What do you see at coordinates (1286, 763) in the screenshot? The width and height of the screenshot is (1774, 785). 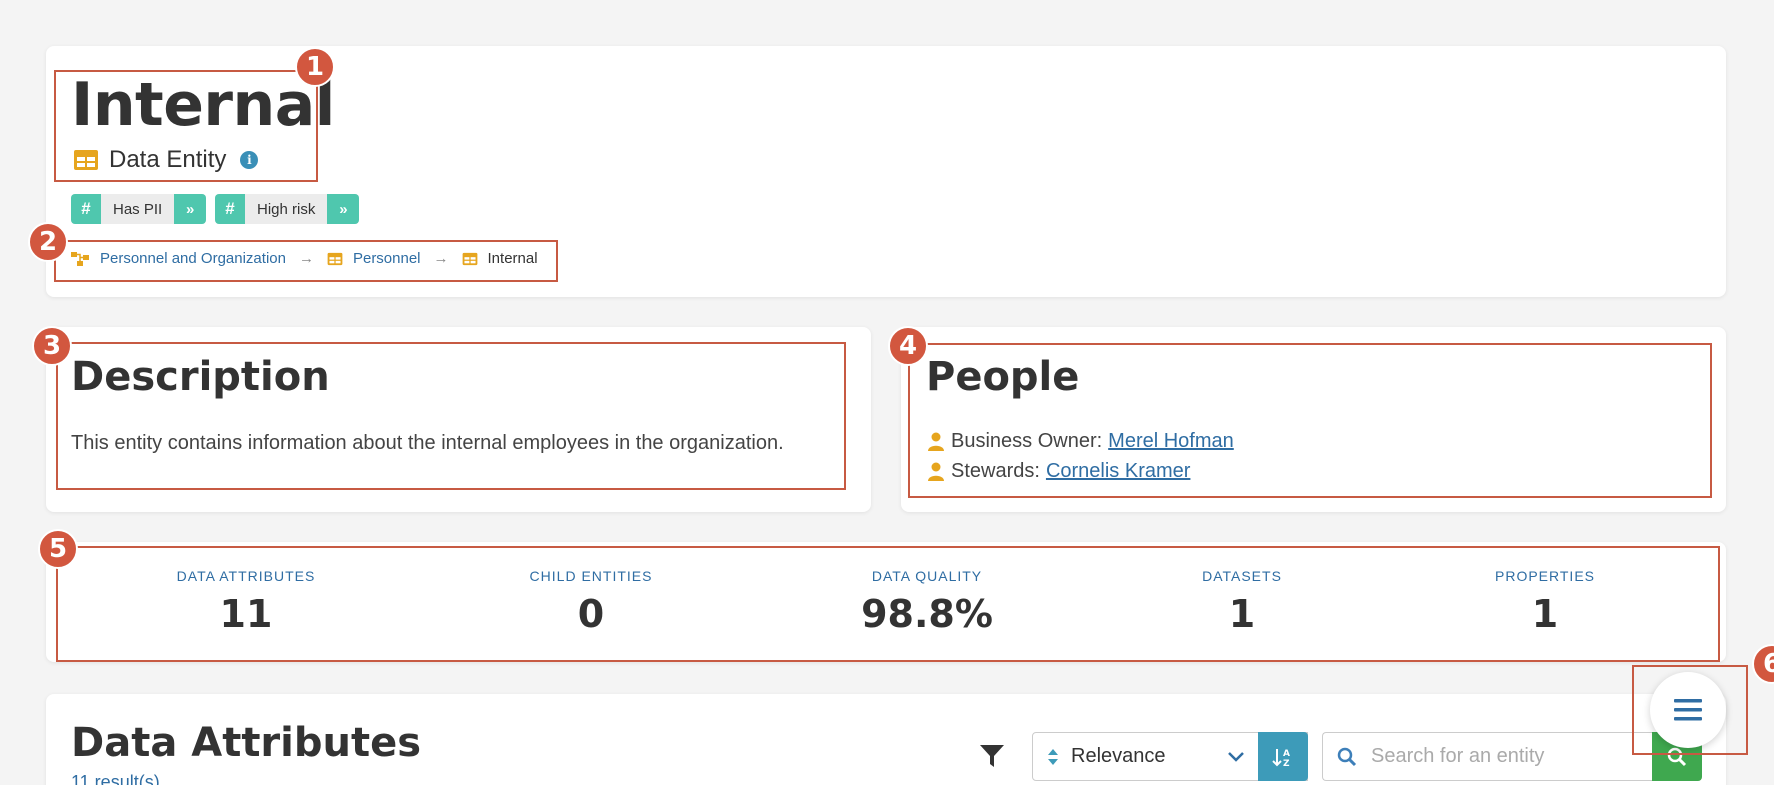 I see `svg-text: Z` at bounding box center [1286, 763].